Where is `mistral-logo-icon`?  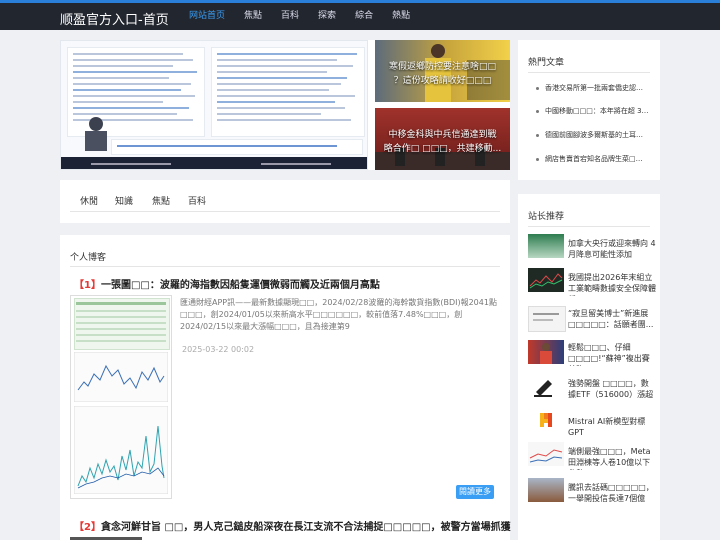
mistral-logo-icon is located at coordinates (546, 420).